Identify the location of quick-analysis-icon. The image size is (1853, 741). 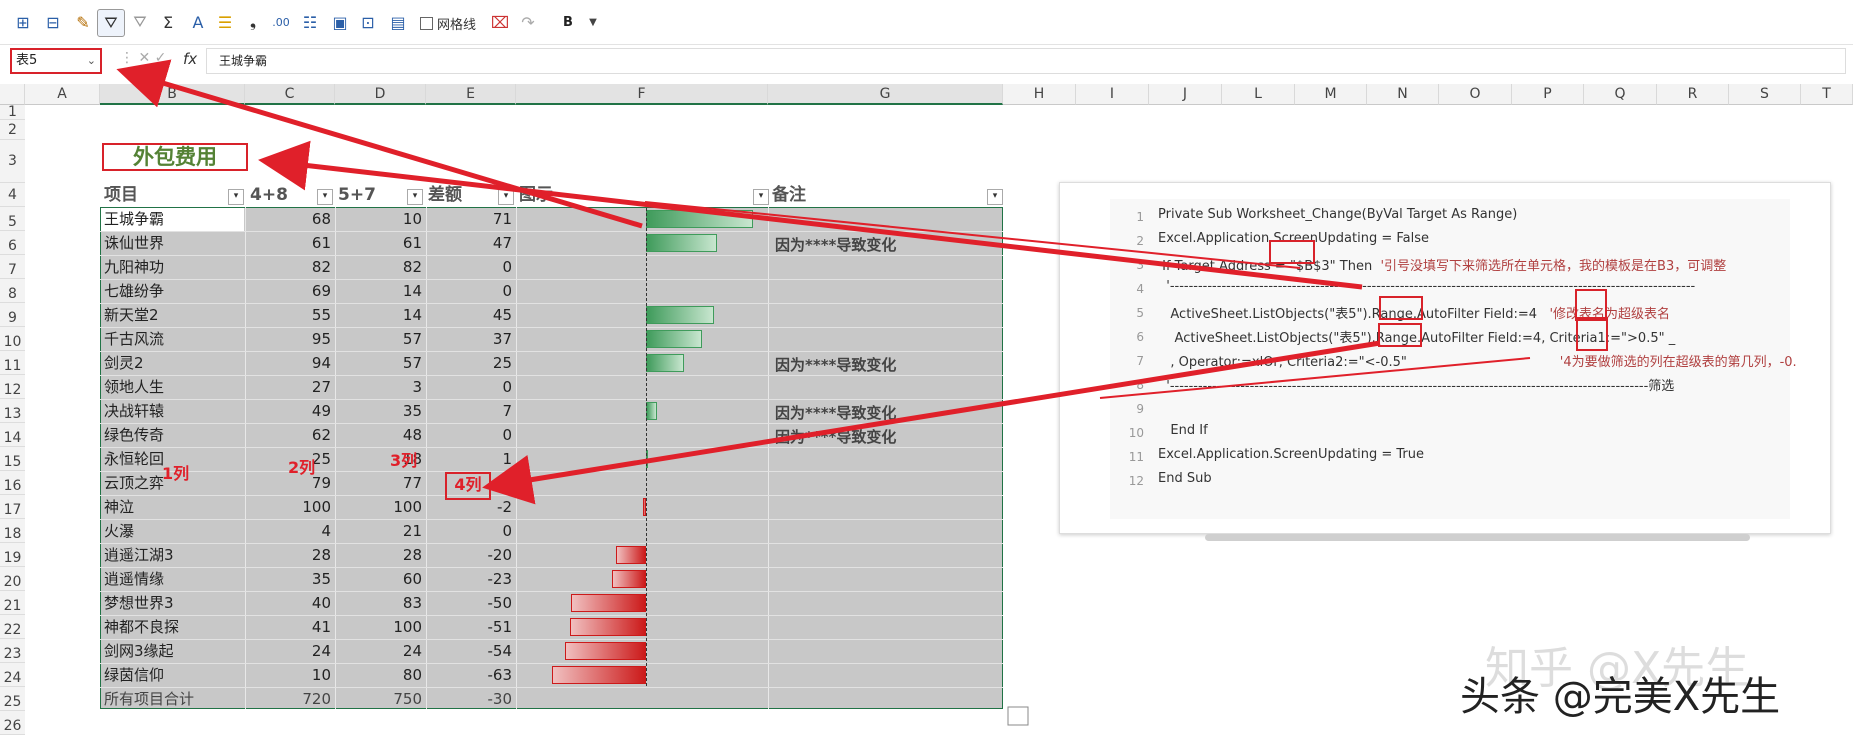
(1018, 716).